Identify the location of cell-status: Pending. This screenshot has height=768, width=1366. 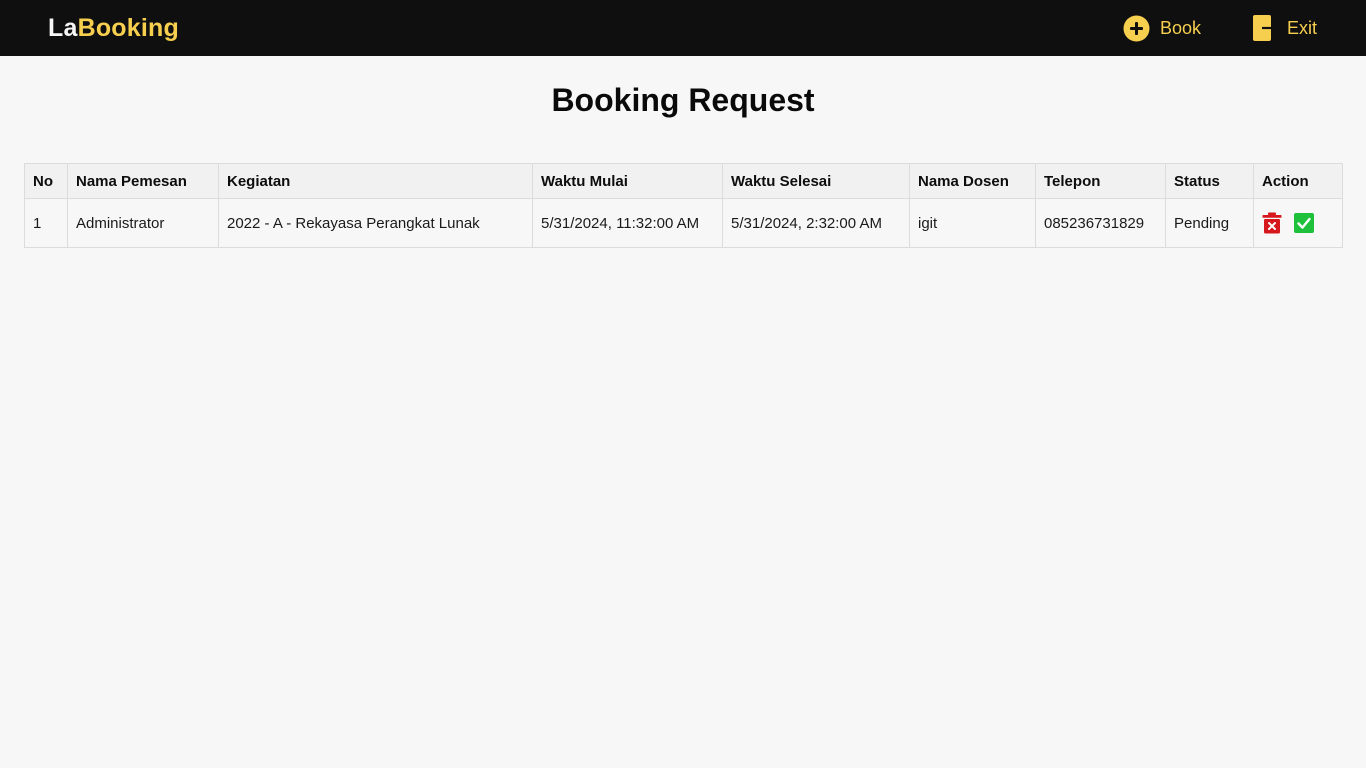
(1209, 223).